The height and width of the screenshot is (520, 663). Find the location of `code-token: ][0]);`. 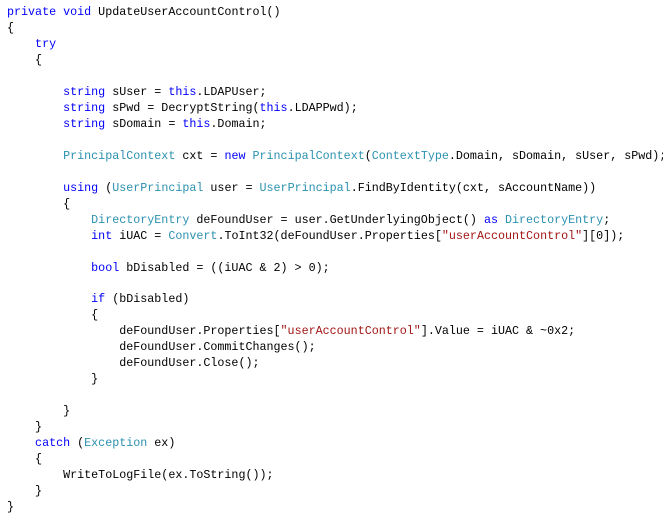

code-token: ][0]); is located at coordinates (603, 235).